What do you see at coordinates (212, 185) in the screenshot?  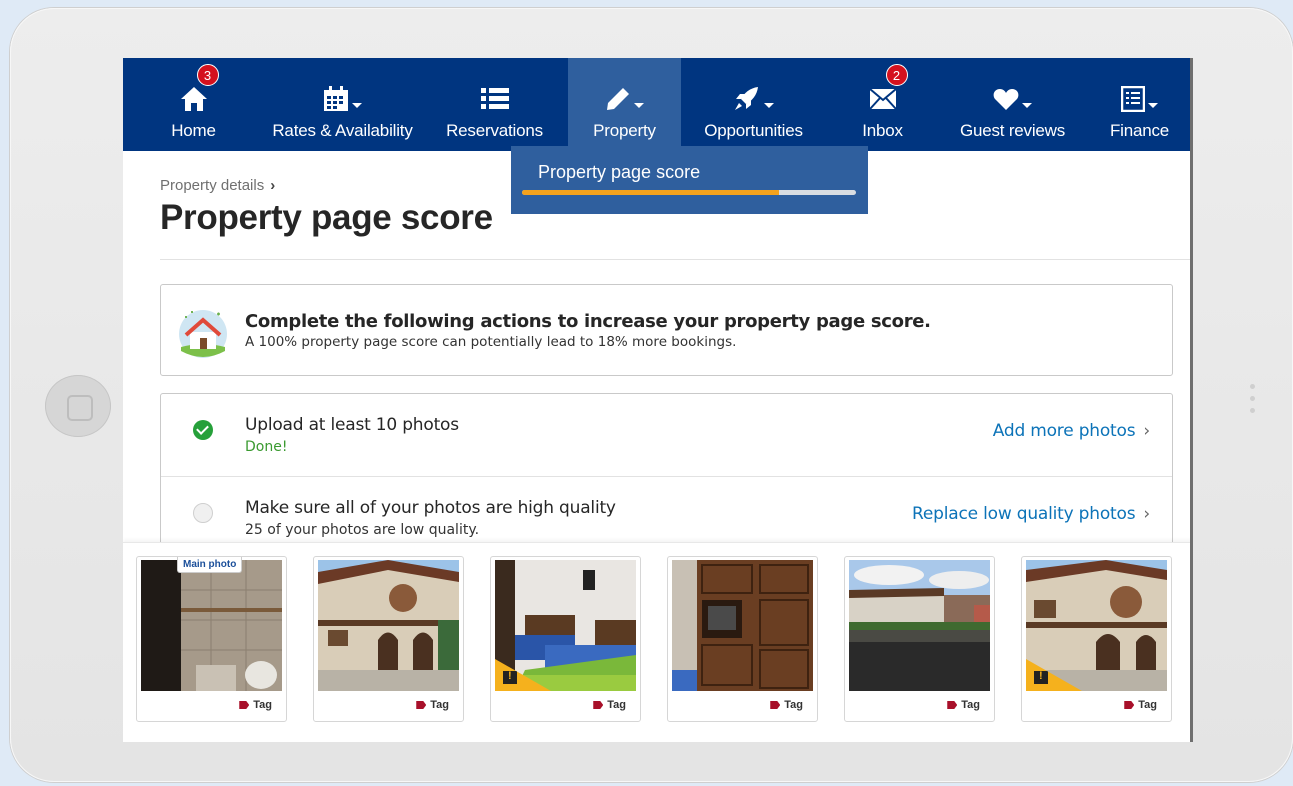 I see `breadcrumb-link: Property details` at bounding box center [212, 185].